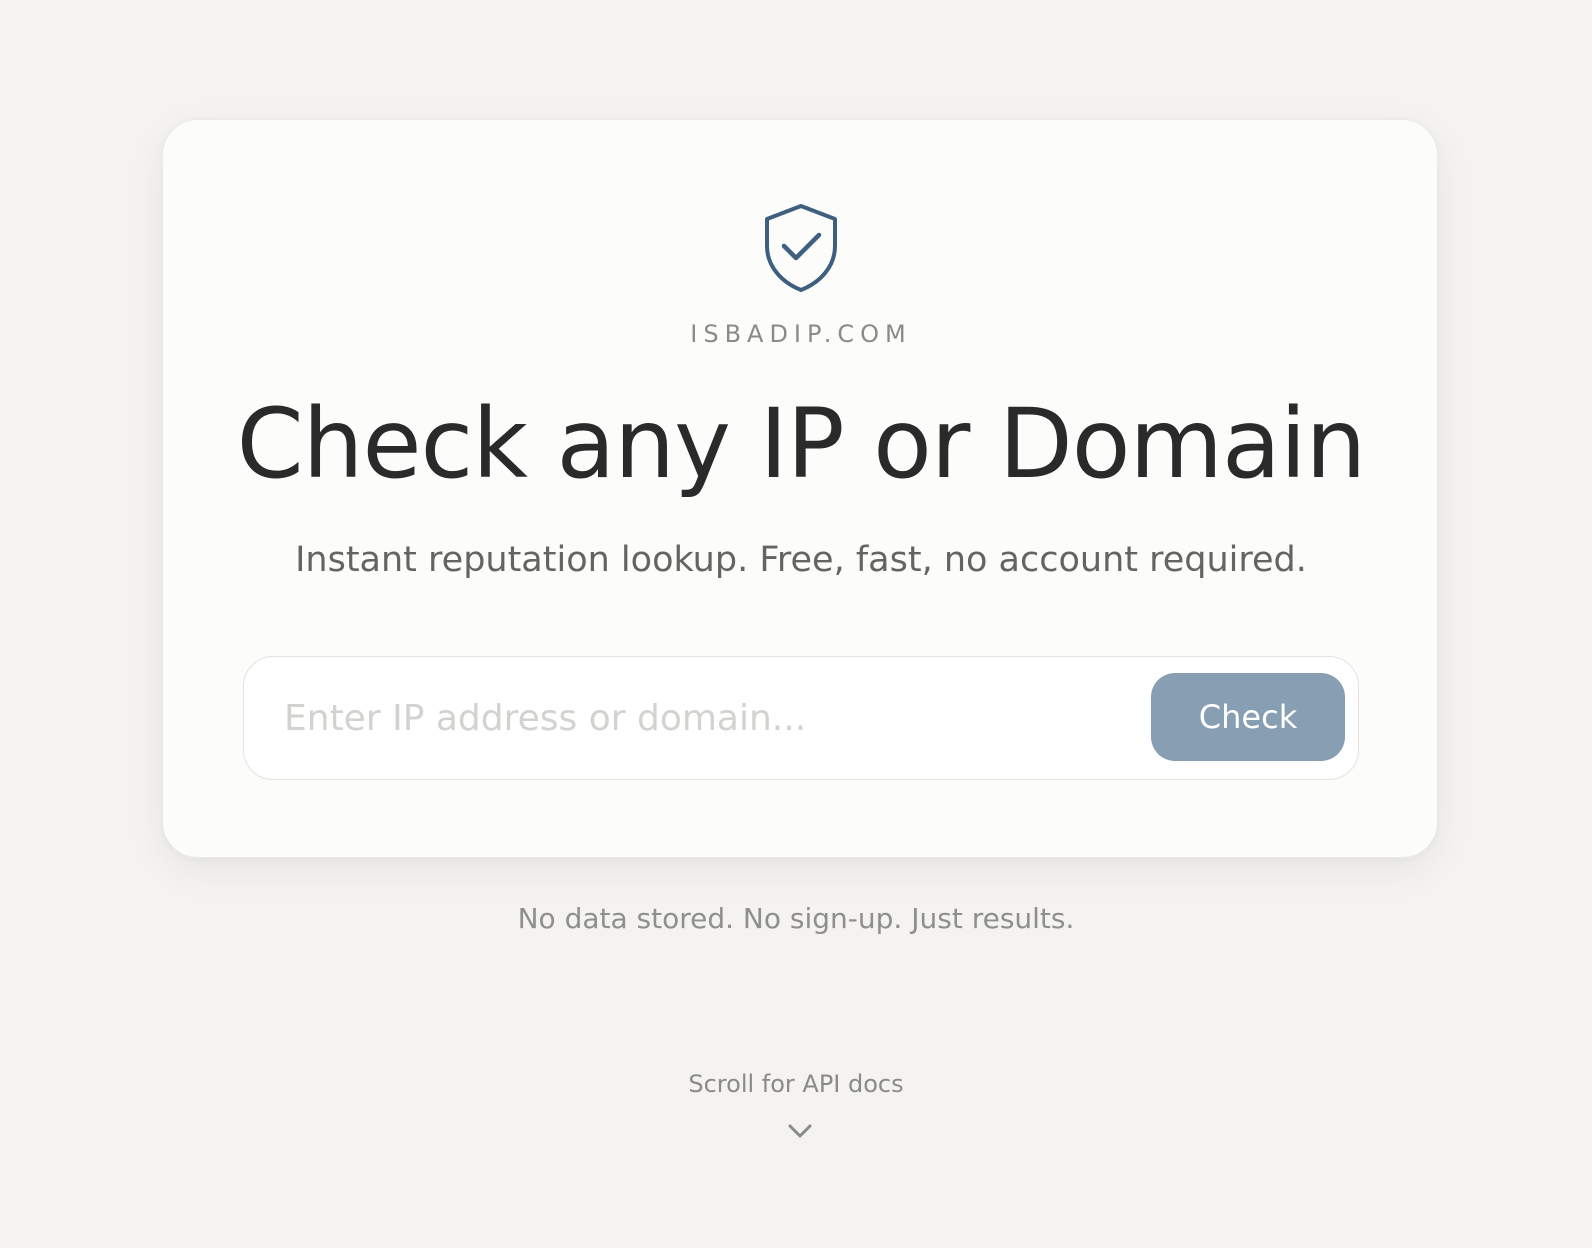 The height and width of the screenshot is (1248, 1592). I want to click on chevron-down-icon, so click(800, 1131).